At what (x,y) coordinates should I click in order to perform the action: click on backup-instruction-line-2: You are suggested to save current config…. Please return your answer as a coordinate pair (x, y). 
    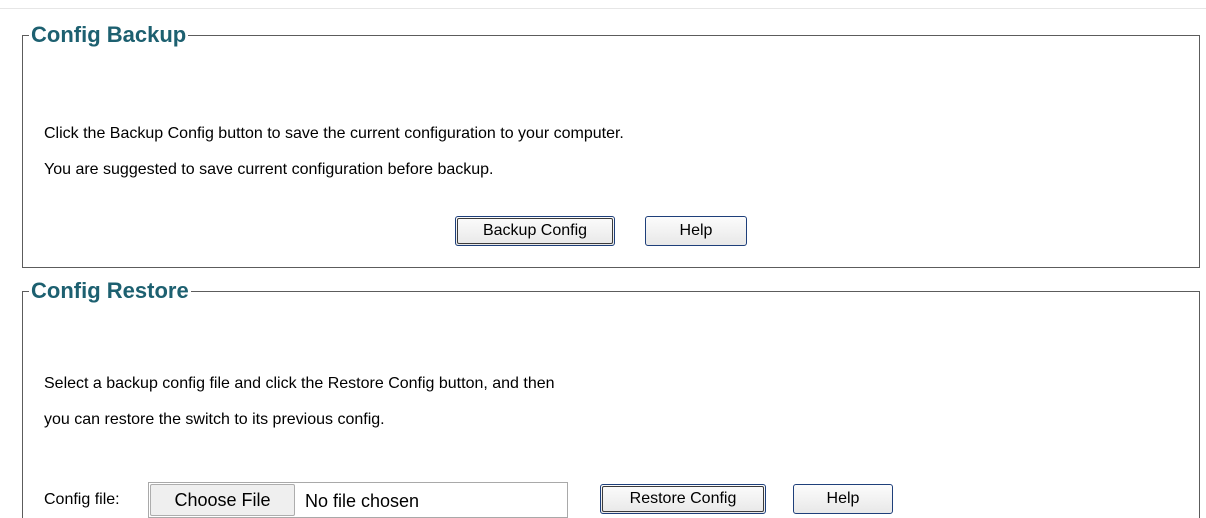
    Looking at the image, I should click on (269, 169).